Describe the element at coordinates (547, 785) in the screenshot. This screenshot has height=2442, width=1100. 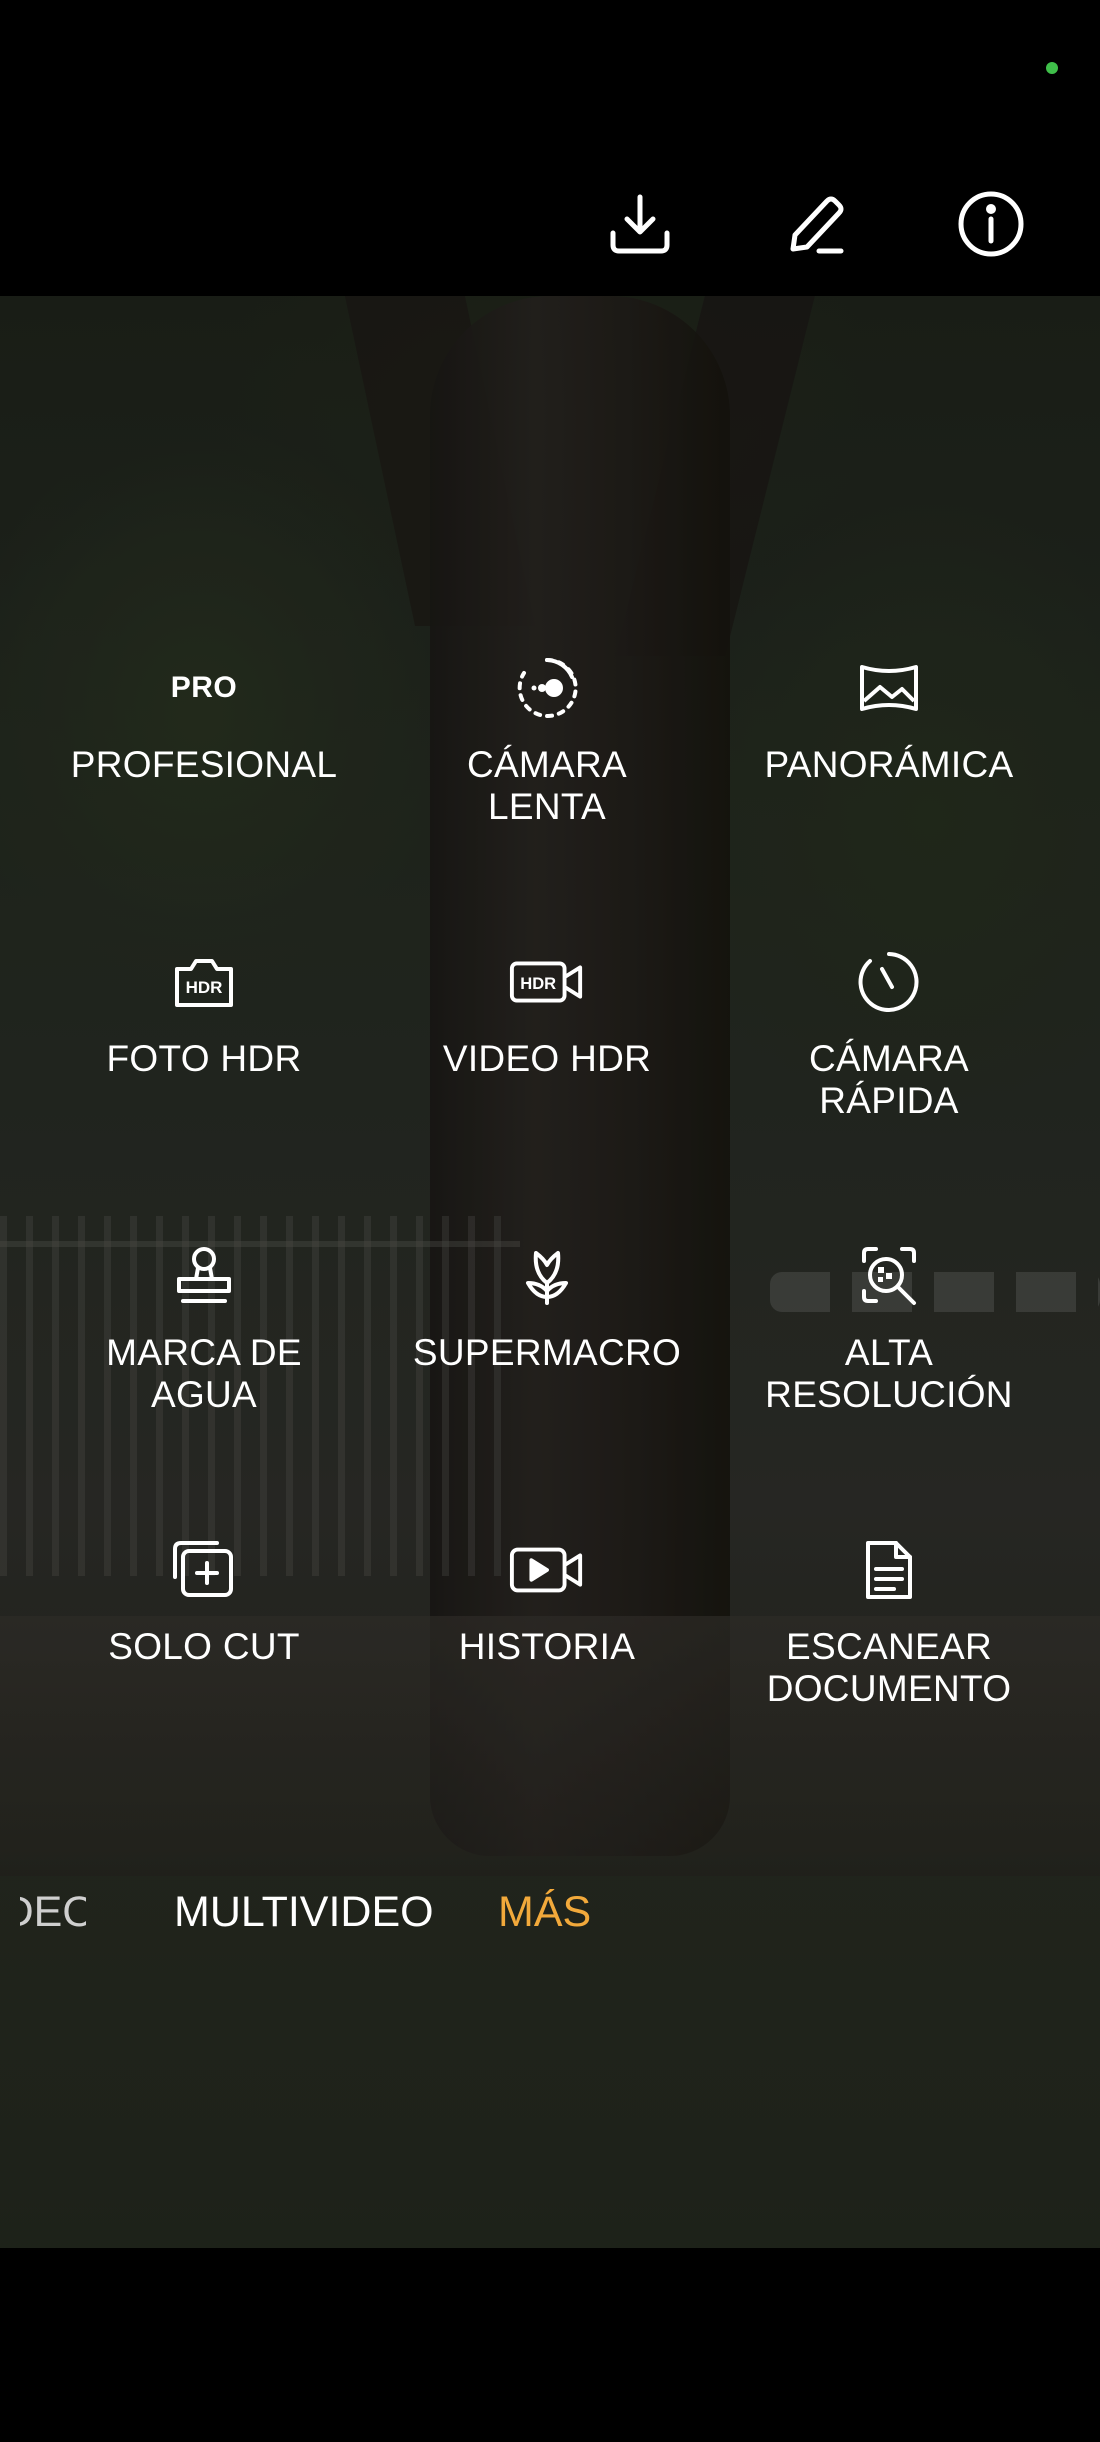
I see `mode-label: CÁMARA LENTA` at that location.